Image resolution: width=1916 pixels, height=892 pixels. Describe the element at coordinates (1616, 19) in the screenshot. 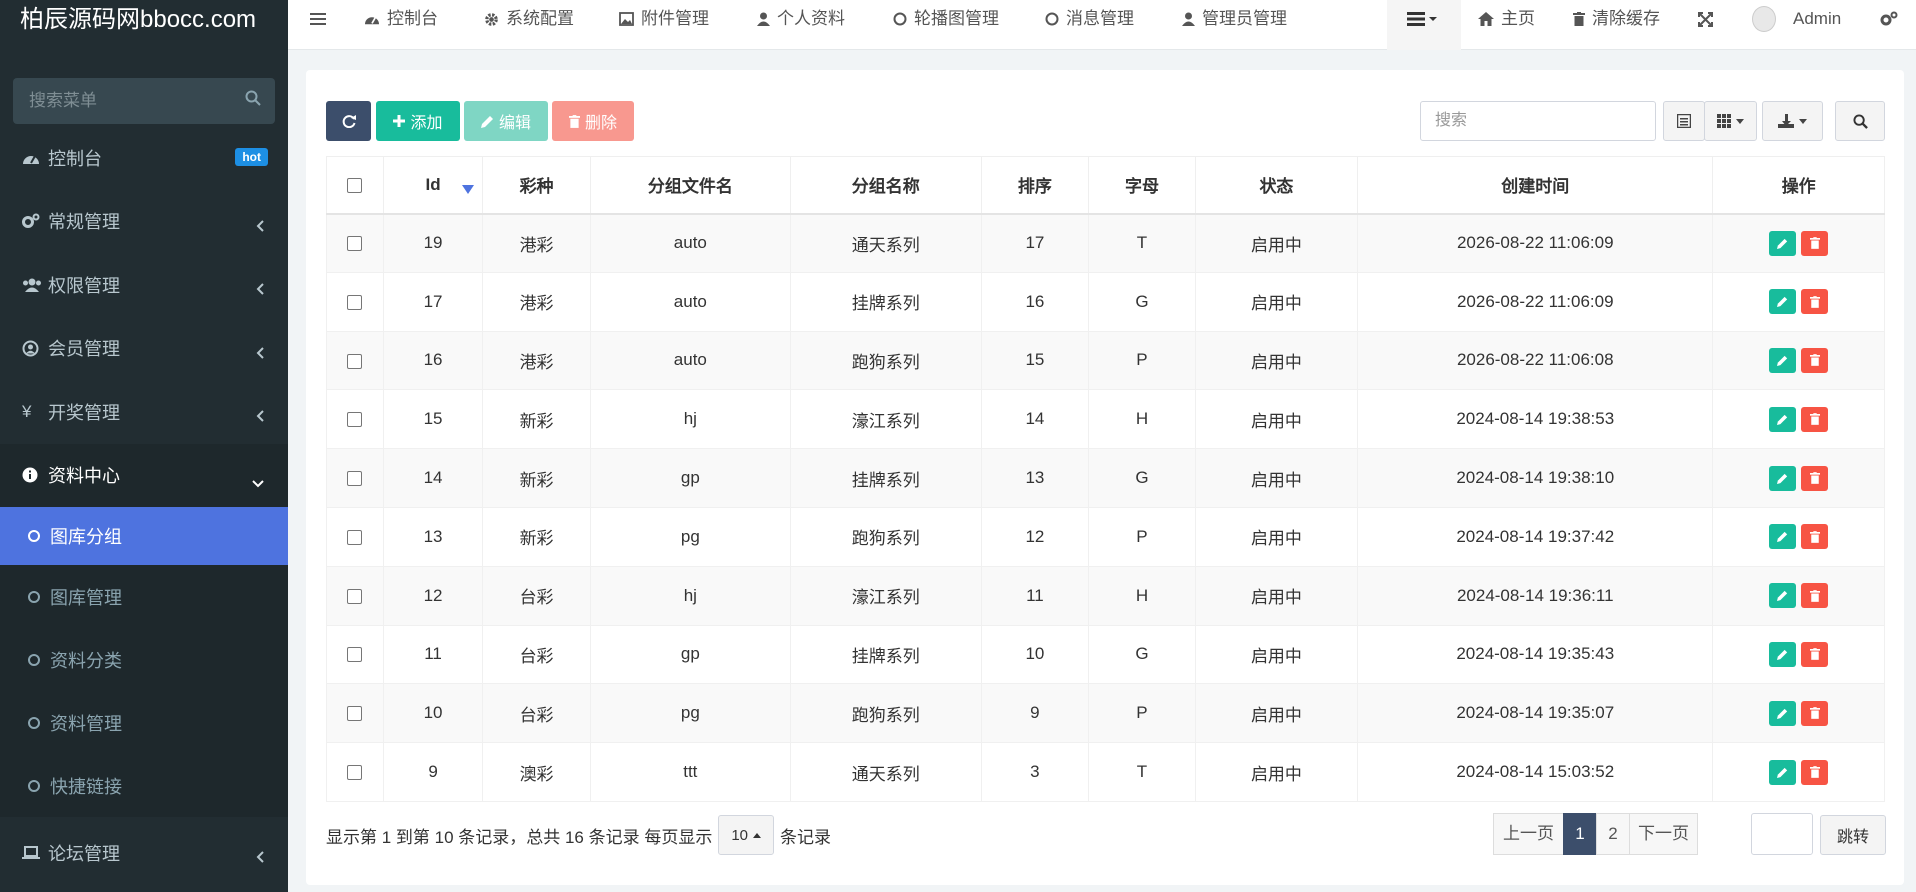

I see `clear-cache-button: 清除缓存` at that location.